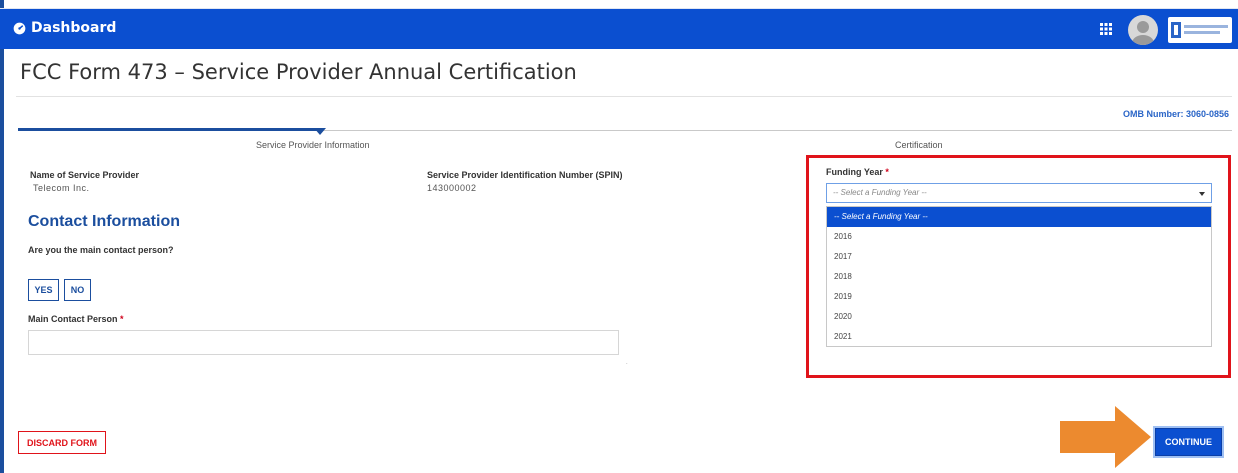 The height and width of the screenshot is (473, 1238). What do you see at coordinates (169, 129) in the screenshot?
I see `step-progress-active` at bounding box center [169, 129].